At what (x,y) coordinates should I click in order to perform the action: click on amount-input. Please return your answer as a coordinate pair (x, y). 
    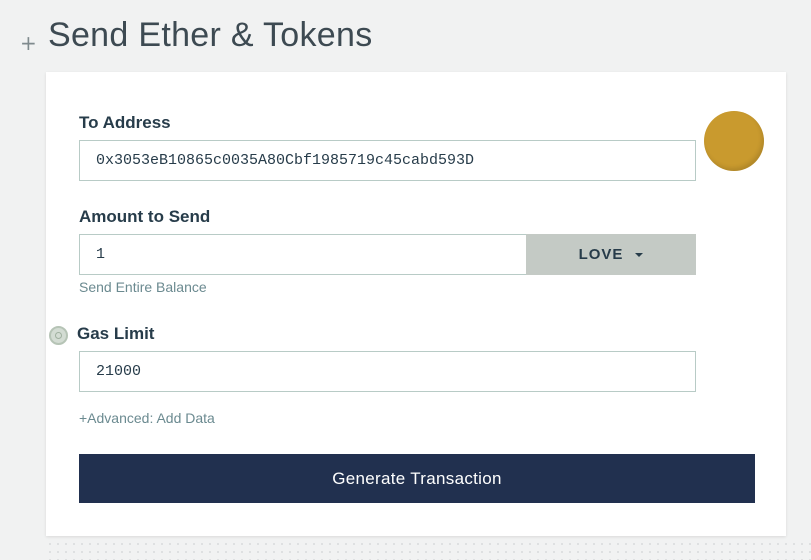
    Looking at the image, I should click on (303, 254).